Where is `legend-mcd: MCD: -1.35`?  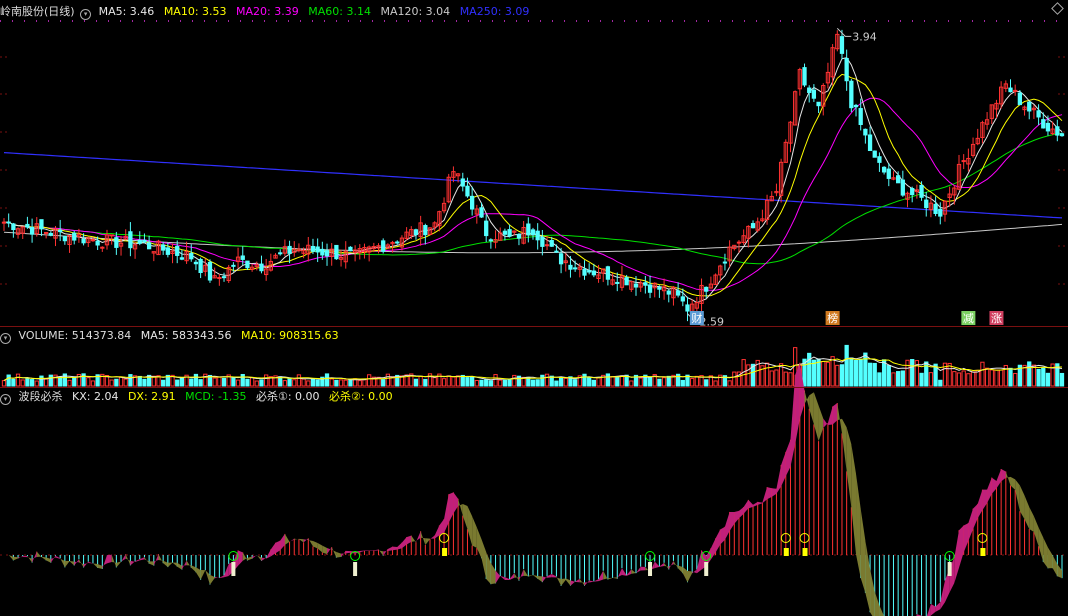 legend-mcd: MCD: -1.35 is located at coordinates (216, 396).